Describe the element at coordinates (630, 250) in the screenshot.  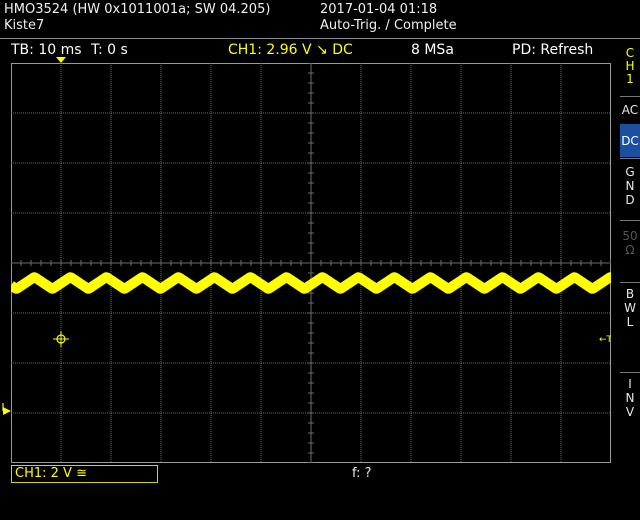
I see `ohm-icon: Ω` at that location.